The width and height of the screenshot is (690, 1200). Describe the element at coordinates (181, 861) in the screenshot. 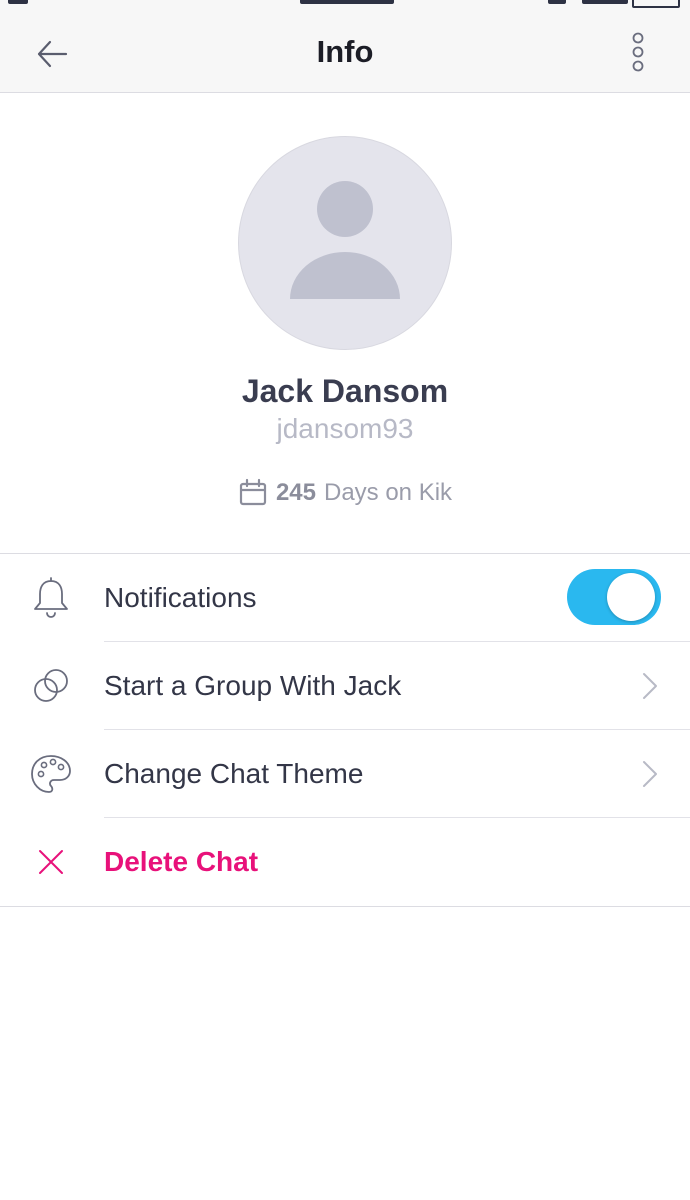

I see `delete-chat-label: Delete Chat` at that location.